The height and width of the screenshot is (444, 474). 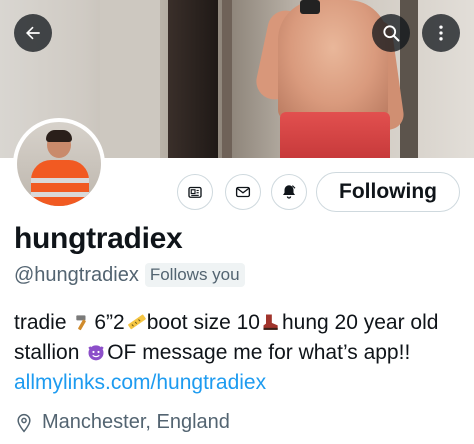 What do you see at coordinates (136, 322) in the screenshot?
I see `ruler-icon` at bounding box center [136, 322].